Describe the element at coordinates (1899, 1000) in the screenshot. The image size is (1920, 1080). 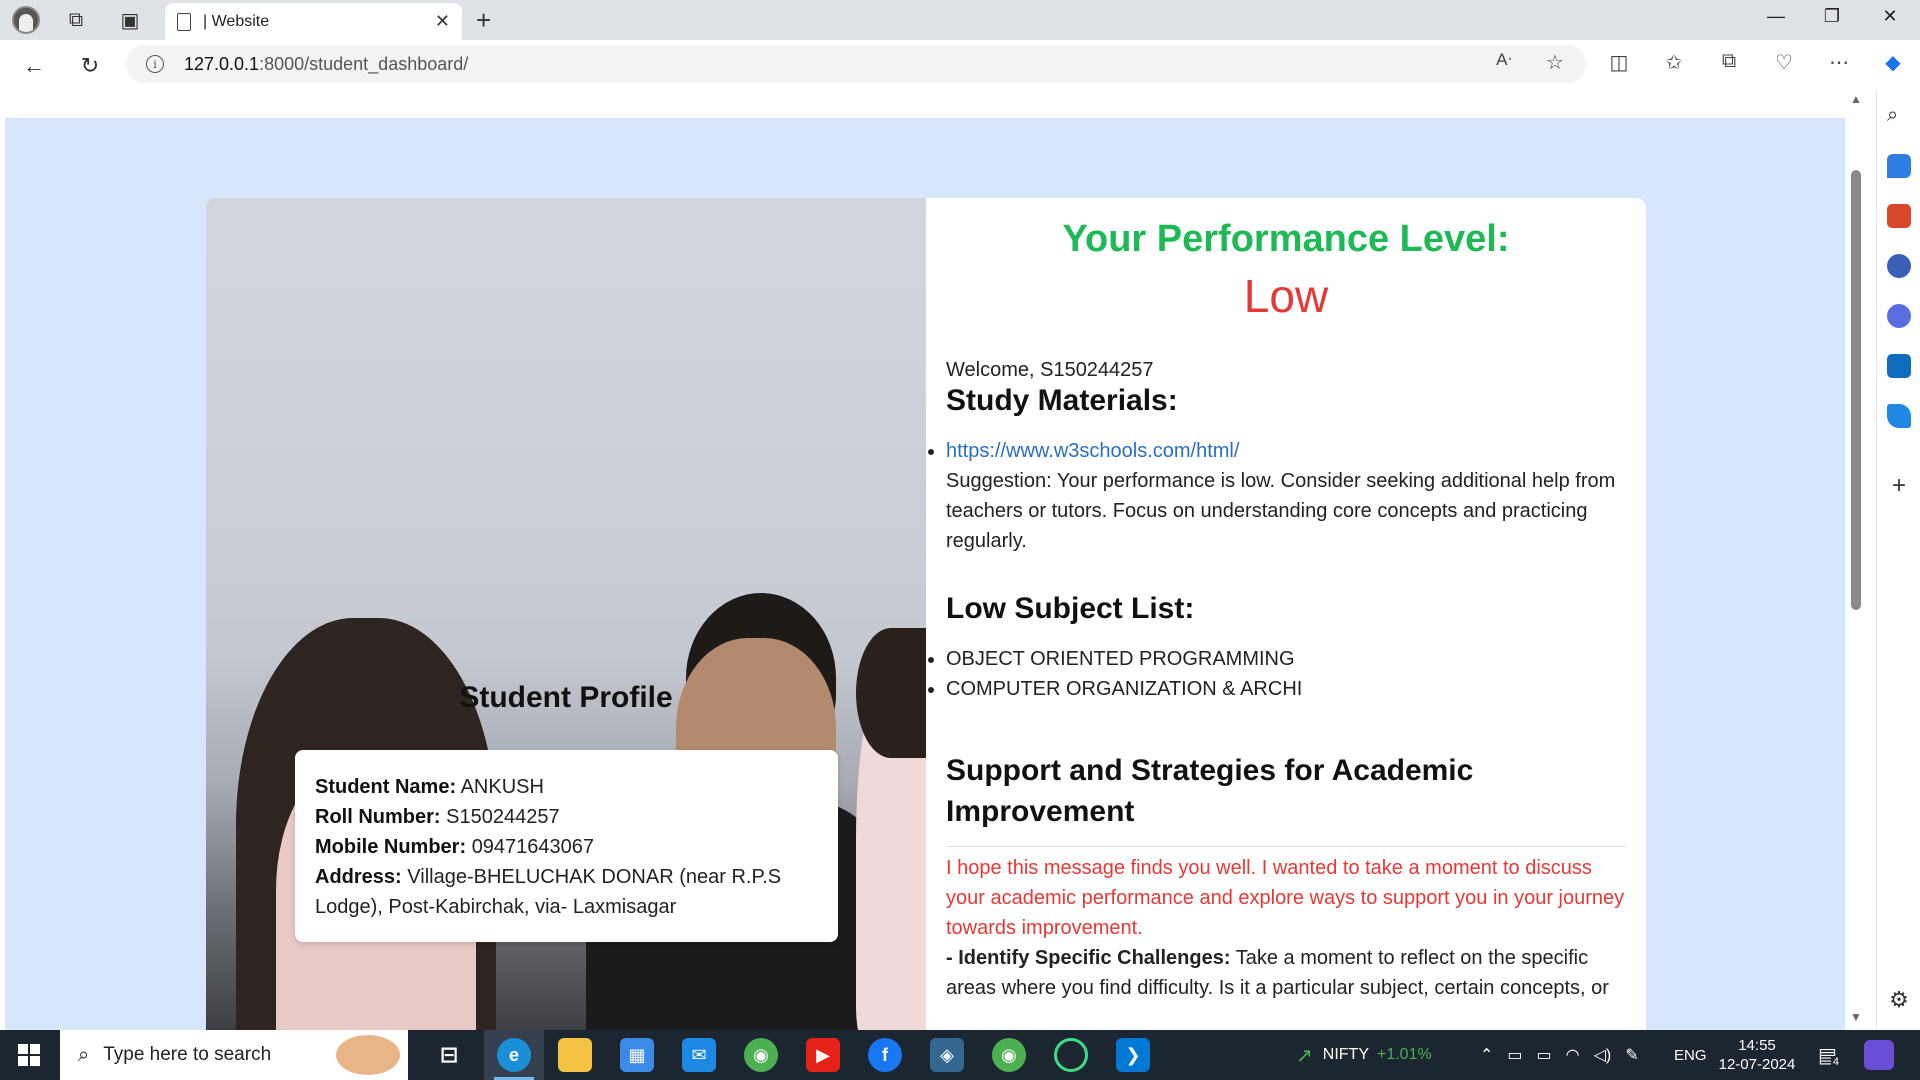
I see `settings-gear-icon: ⚙` at that location.